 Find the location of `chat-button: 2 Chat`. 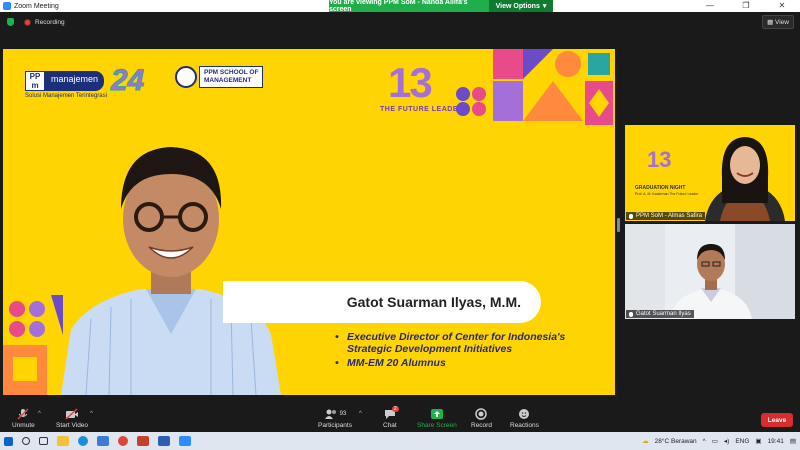

chat-button: 2 Chat is located at coordinates (391, 417).